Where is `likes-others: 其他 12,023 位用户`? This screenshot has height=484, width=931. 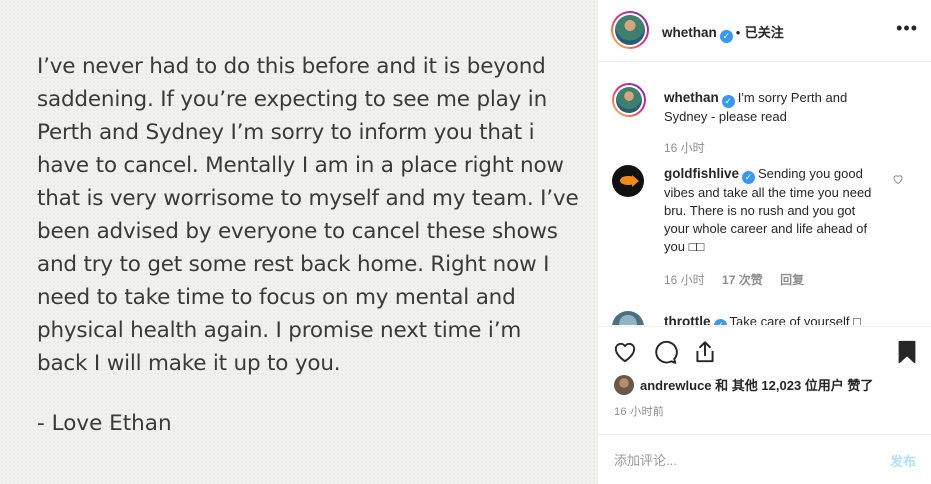 likes-others: 其他 12,023 位用户 is located at coordinates (788, 385).